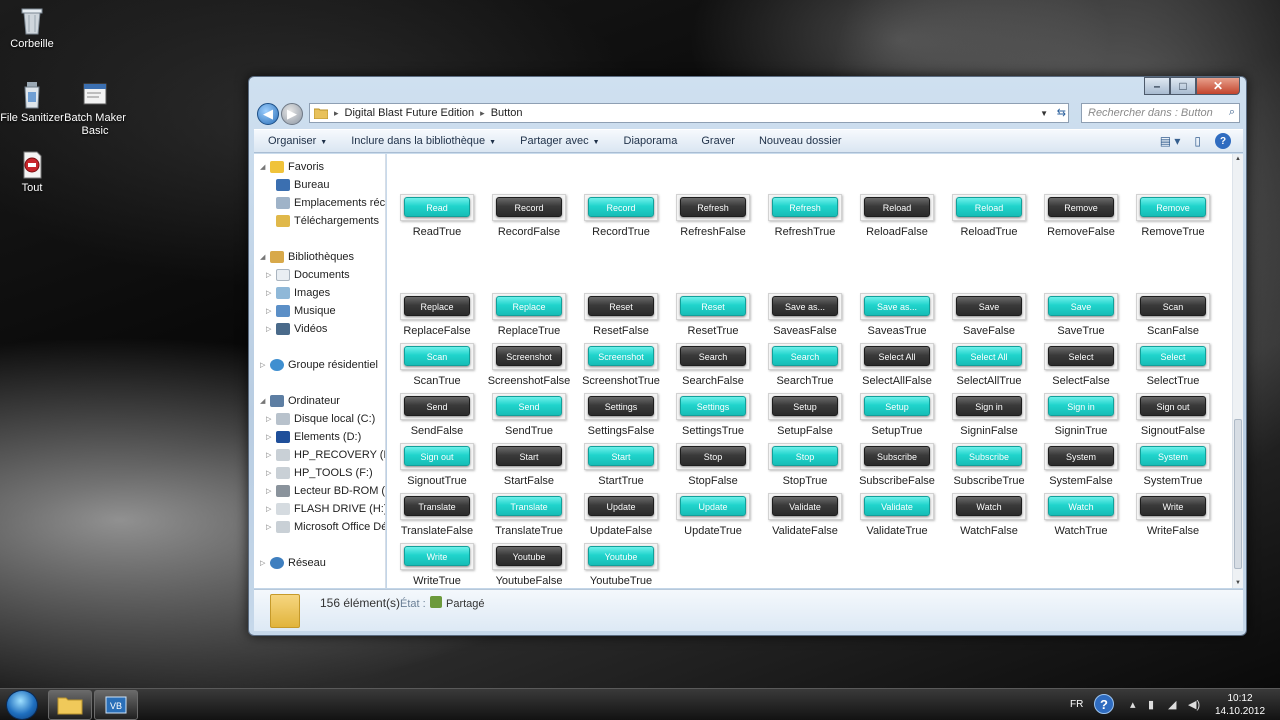 This screenshot has height=720, width=1280. I want to click on file-item: Record RecordTrue, so click(621, 216).